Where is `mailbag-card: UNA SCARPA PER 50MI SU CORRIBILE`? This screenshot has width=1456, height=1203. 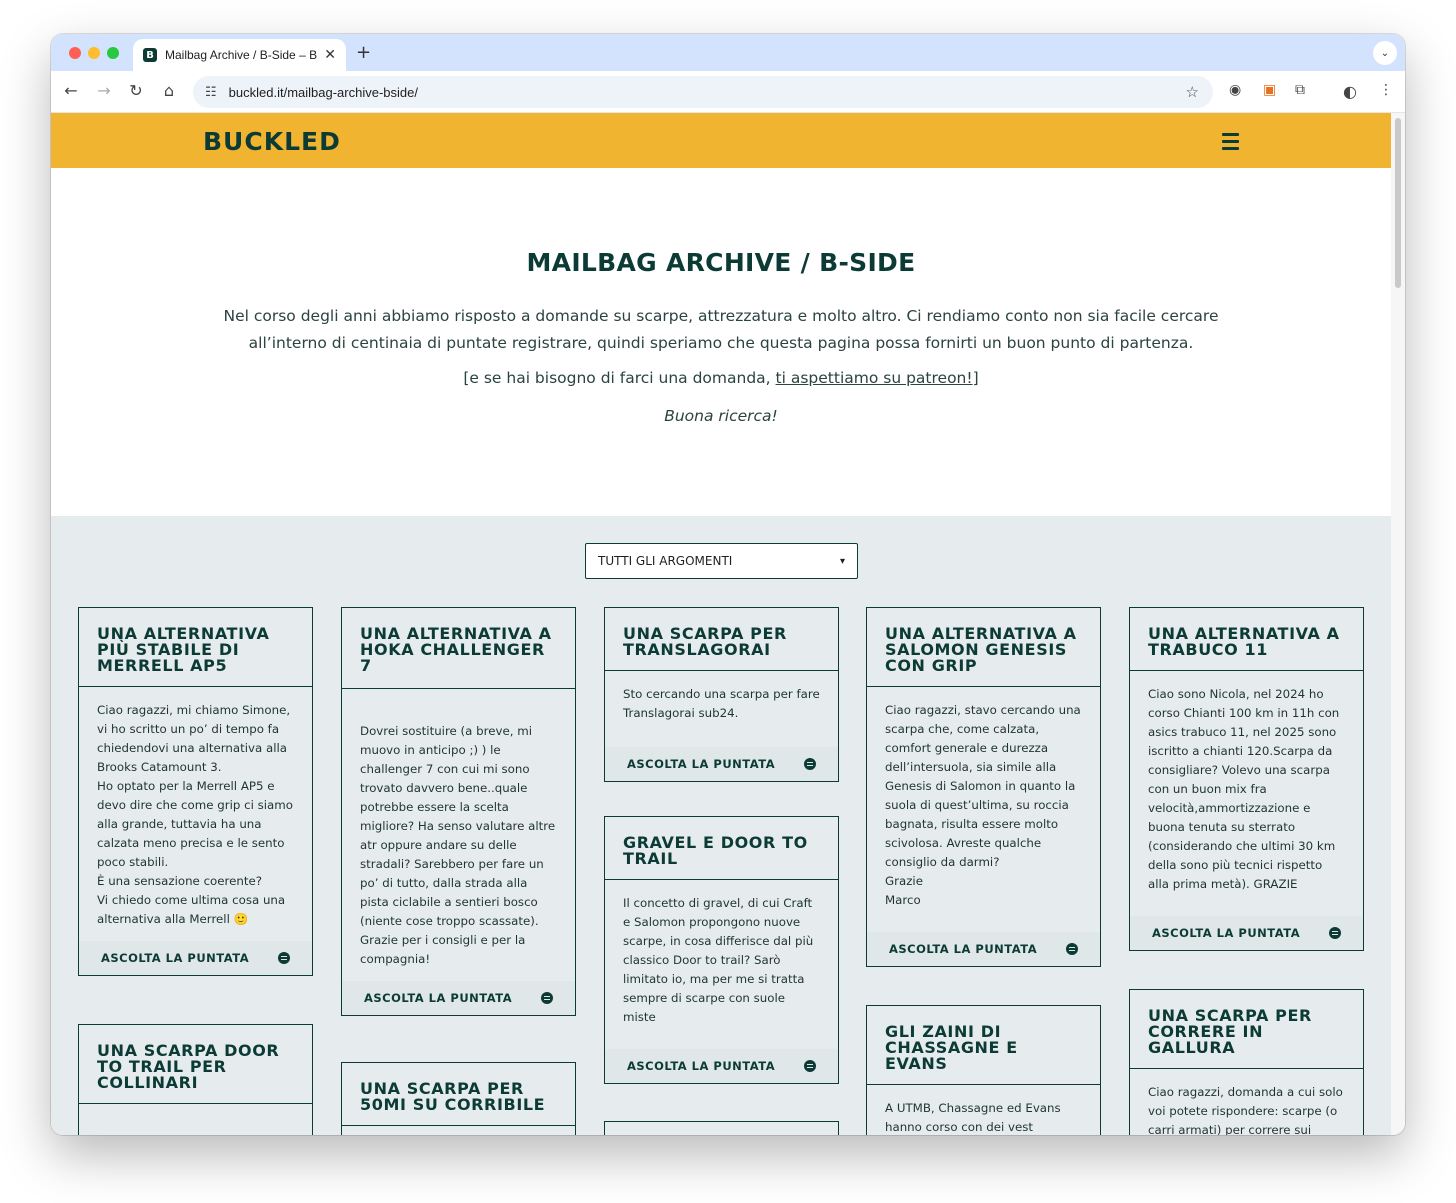 mailbag-card: UNA SCARPA PER 50MI SU CORRIBILE is located at coordinates (458, 1098).